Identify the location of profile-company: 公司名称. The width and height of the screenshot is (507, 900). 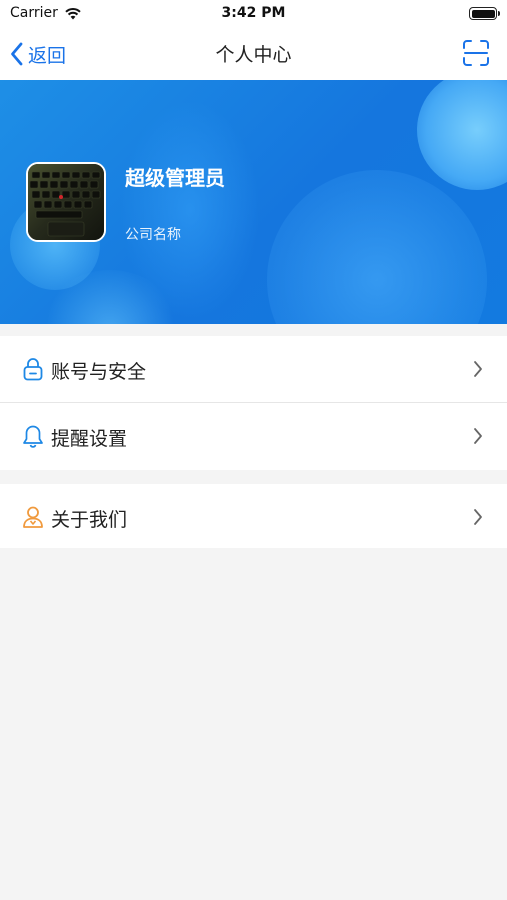
(153, 235).